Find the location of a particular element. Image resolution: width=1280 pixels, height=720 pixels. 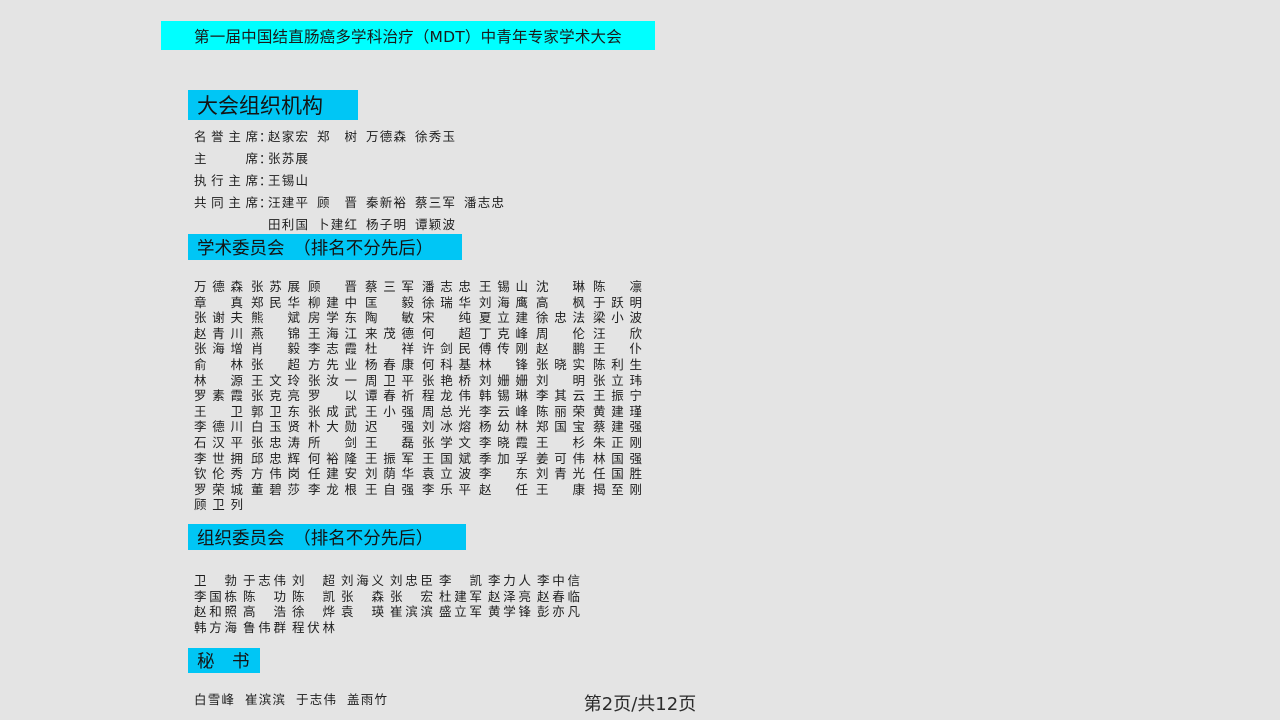

section-header-organization-label: 大会组织机构 is located at coordinates (260, 106).